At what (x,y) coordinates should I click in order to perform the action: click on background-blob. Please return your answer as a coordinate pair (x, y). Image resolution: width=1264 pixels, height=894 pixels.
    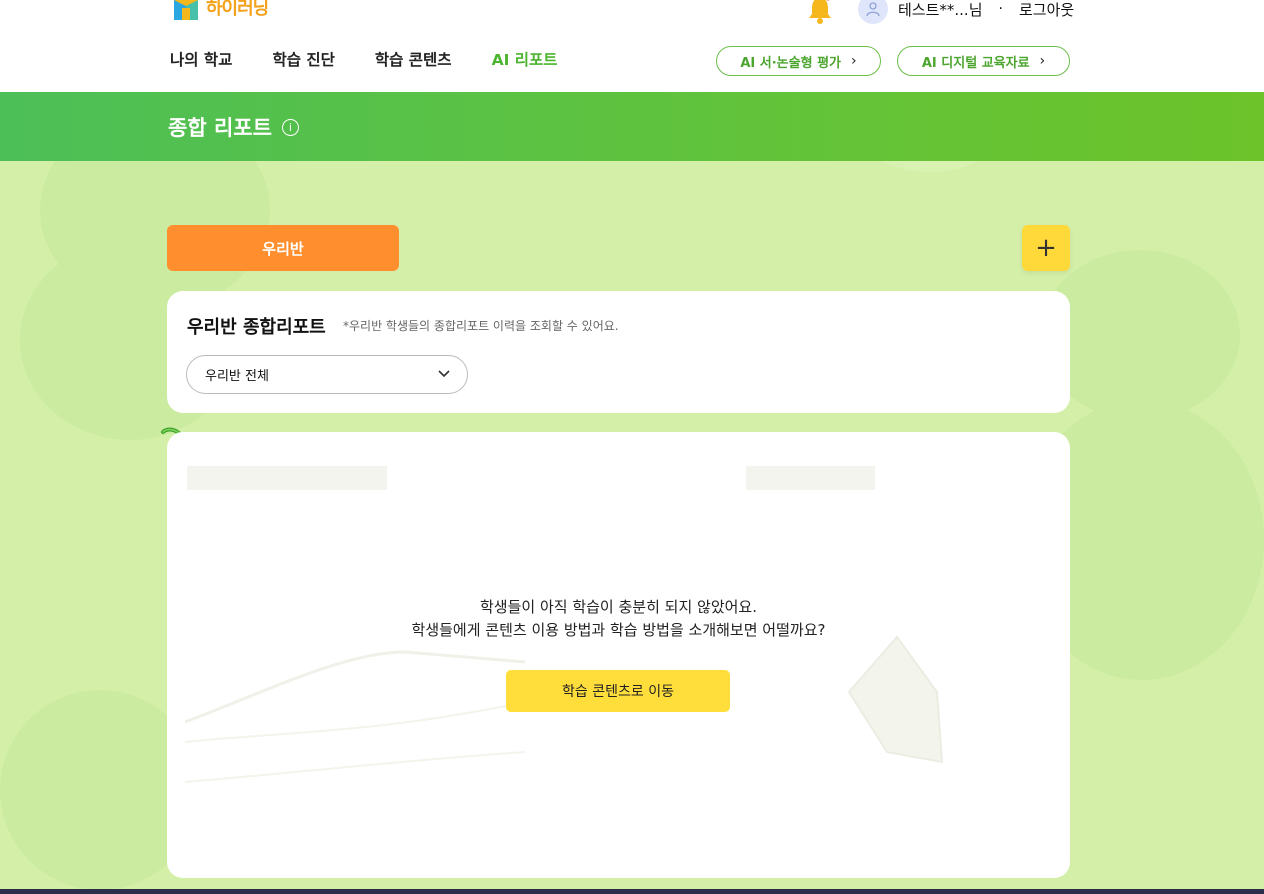
    Looking at the image, I should click on (1140, 335).